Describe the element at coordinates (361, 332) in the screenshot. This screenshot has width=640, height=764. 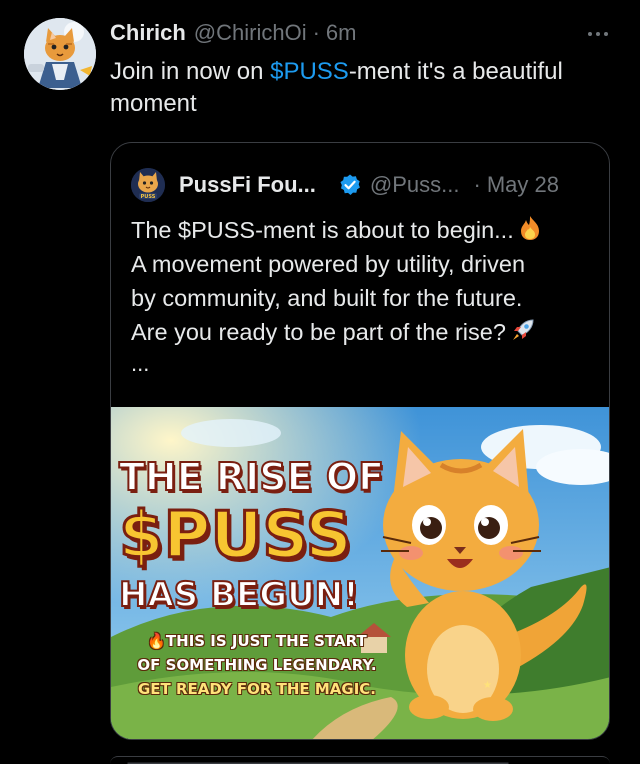
I see `quoted-line-4: Are you ready to be part of the rise?` at that location.